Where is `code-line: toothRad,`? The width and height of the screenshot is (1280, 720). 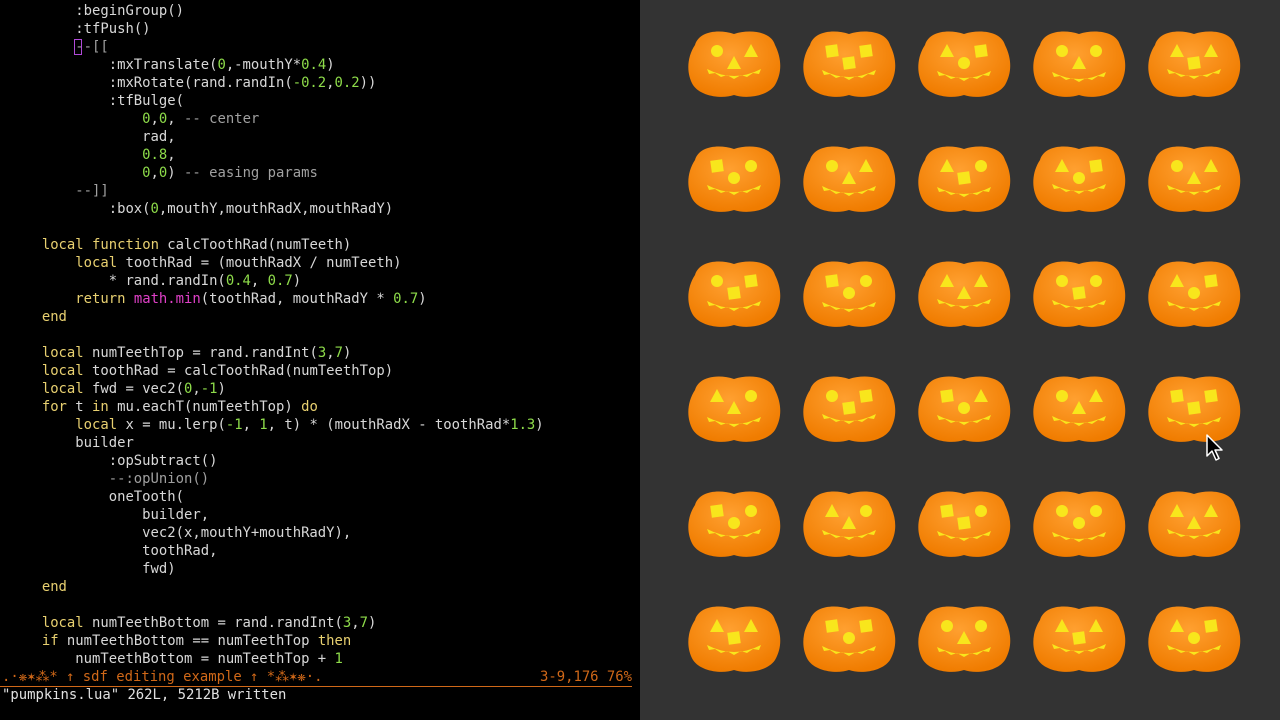 code-line: toothRad, is located at coordinates (108, 551).